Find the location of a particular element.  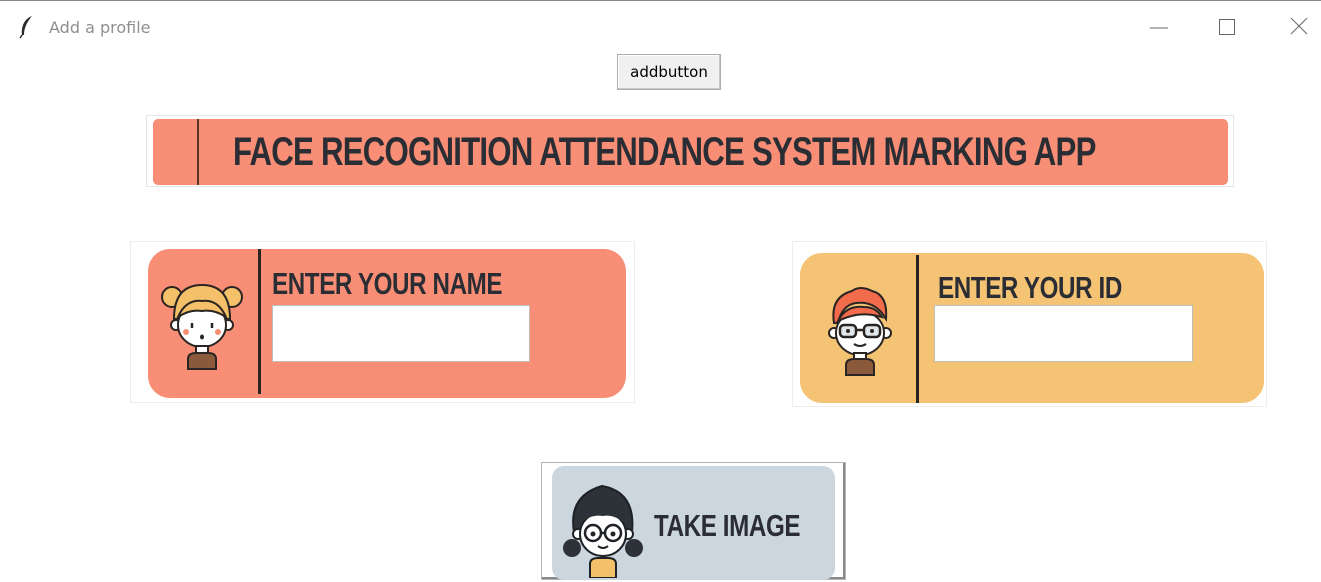

feather-icon is located at coordinates (27, 27).